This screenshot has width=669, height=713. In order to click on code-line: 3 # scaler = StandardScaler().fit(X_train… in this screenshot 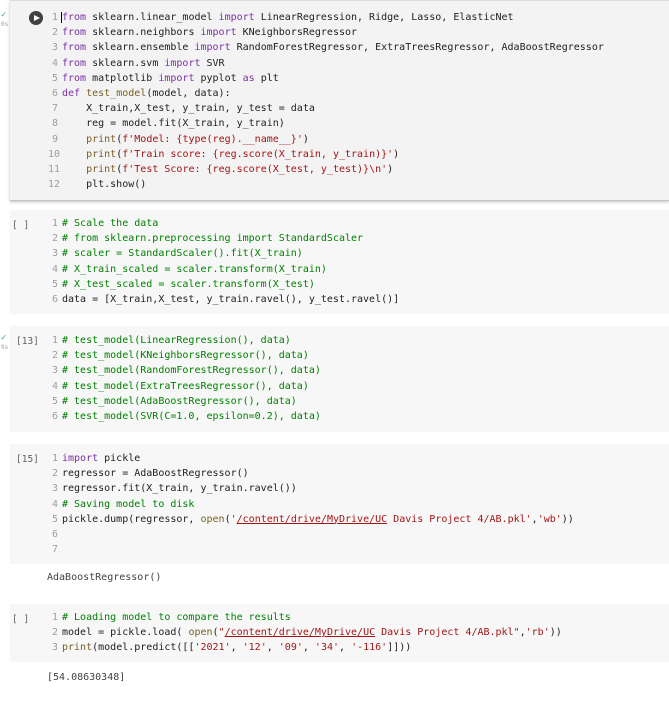, I will do `click(177, 254)`.